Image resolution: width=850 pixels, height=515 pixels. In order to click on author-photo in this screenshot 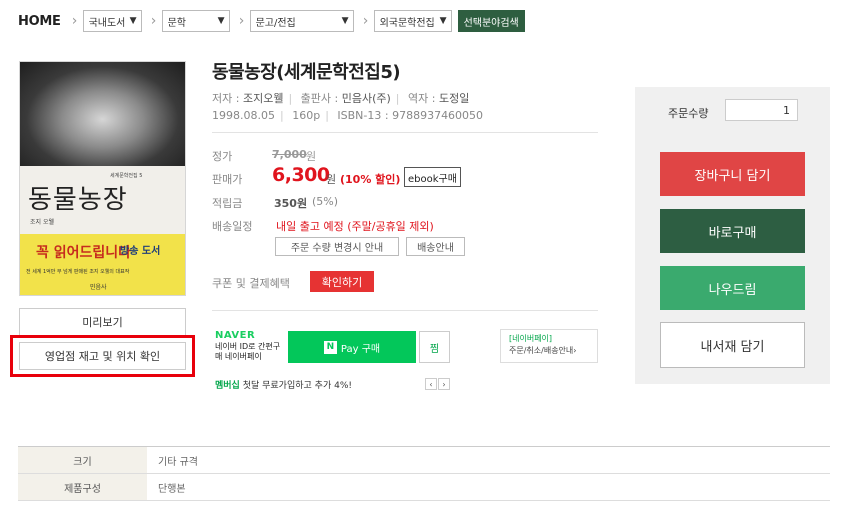, I will do `click(102, 114)`.